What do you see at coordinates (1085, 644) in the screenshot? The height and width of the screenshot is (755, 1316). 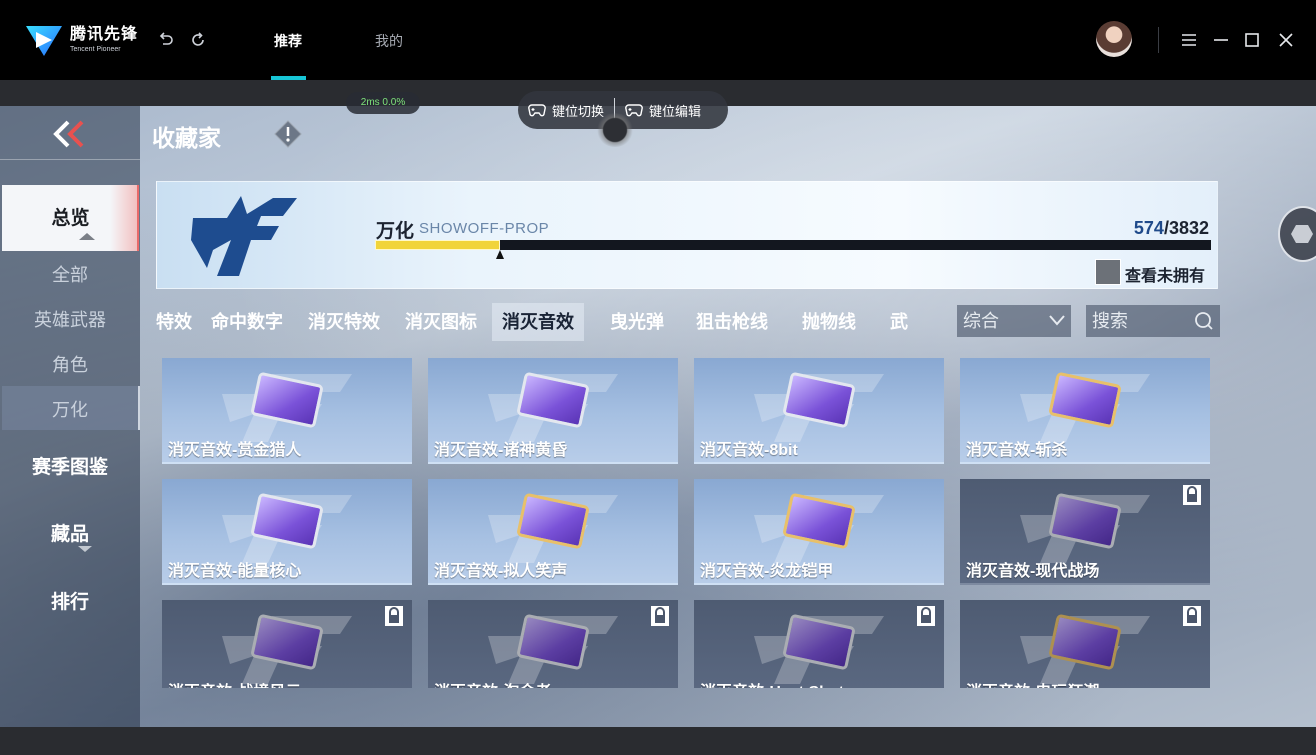 I see `item-card: 消灭音效-电玩狂潮` at bounding box center [1085, 644].